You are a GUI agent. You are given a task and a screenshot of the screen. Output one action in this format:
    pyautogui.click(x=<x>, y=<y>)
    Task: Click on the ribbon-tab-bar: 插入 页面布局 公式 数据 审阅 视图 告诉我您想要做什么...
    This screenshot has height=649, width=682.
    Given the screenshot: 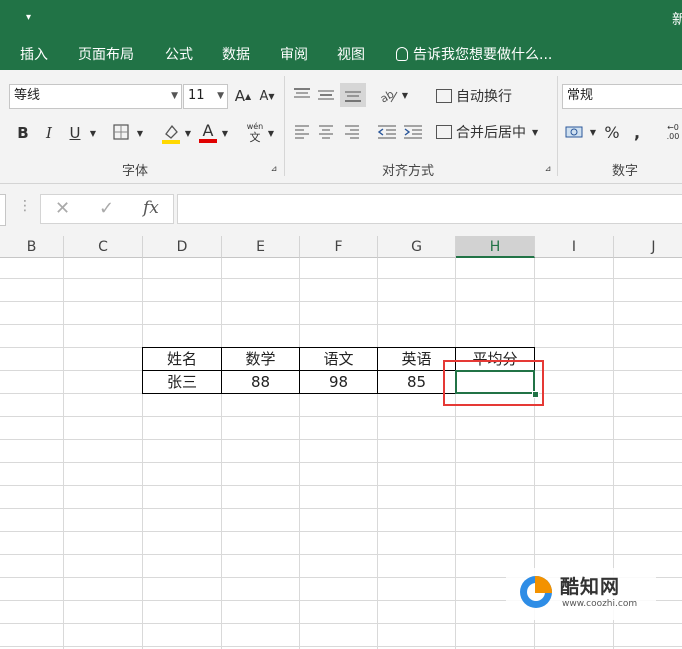 What is the action you would take?
    pyautogui.click(x=341, y=53)
    